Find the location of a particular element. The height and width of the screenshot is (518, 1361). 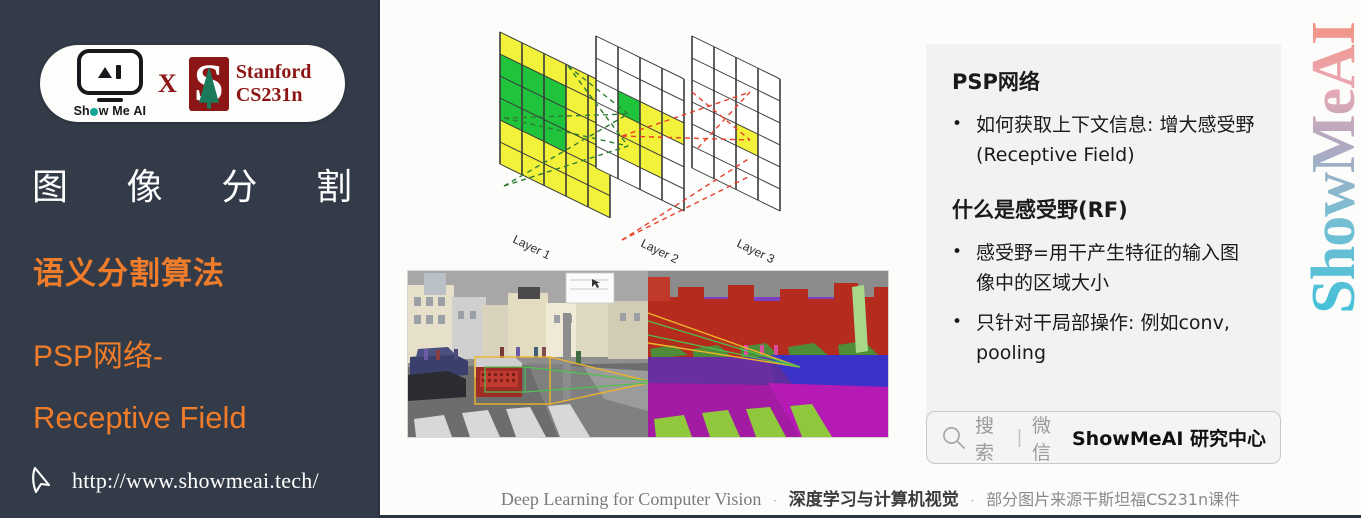

showmeai-robot-icon is located at coordinates (109, 72).